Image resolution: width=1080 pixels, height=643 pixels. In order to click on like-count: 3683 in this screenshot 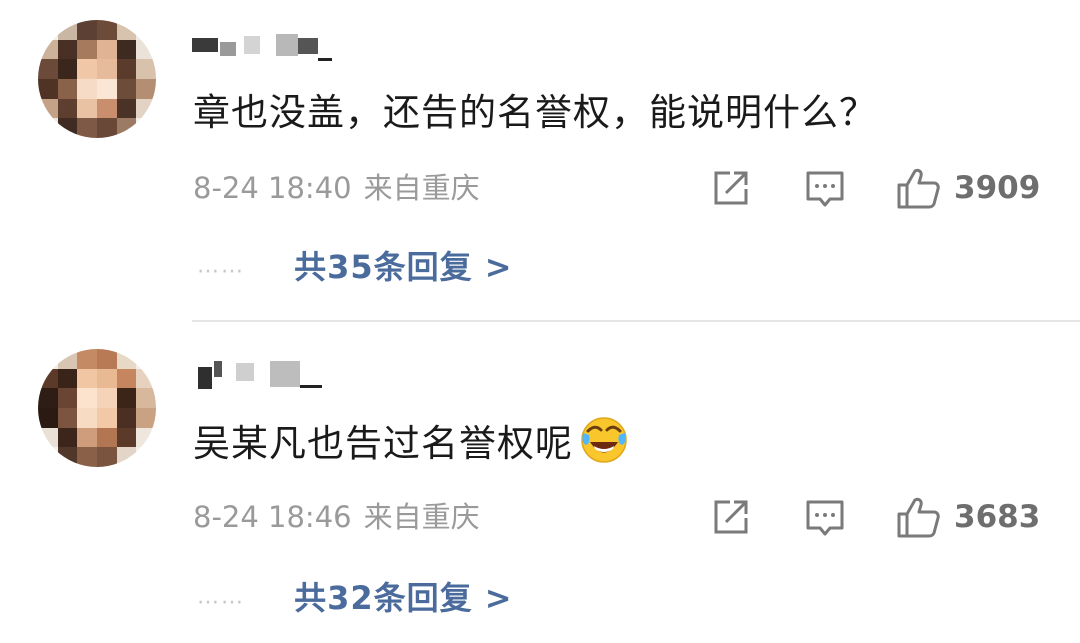, I will do `click(997, 517)`.